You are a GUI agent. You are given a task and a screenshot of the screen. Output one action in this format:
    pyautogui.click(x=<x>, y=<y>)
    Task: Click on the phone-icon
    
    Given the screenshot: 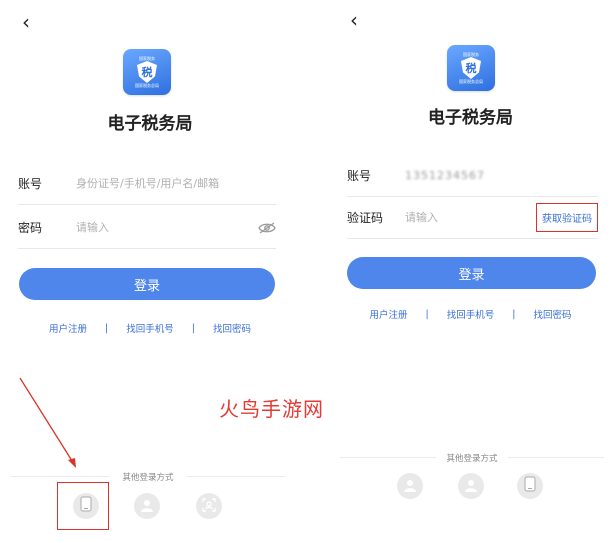 What is the action you would take?
    pyautogui.click(x=530, y=486)
    